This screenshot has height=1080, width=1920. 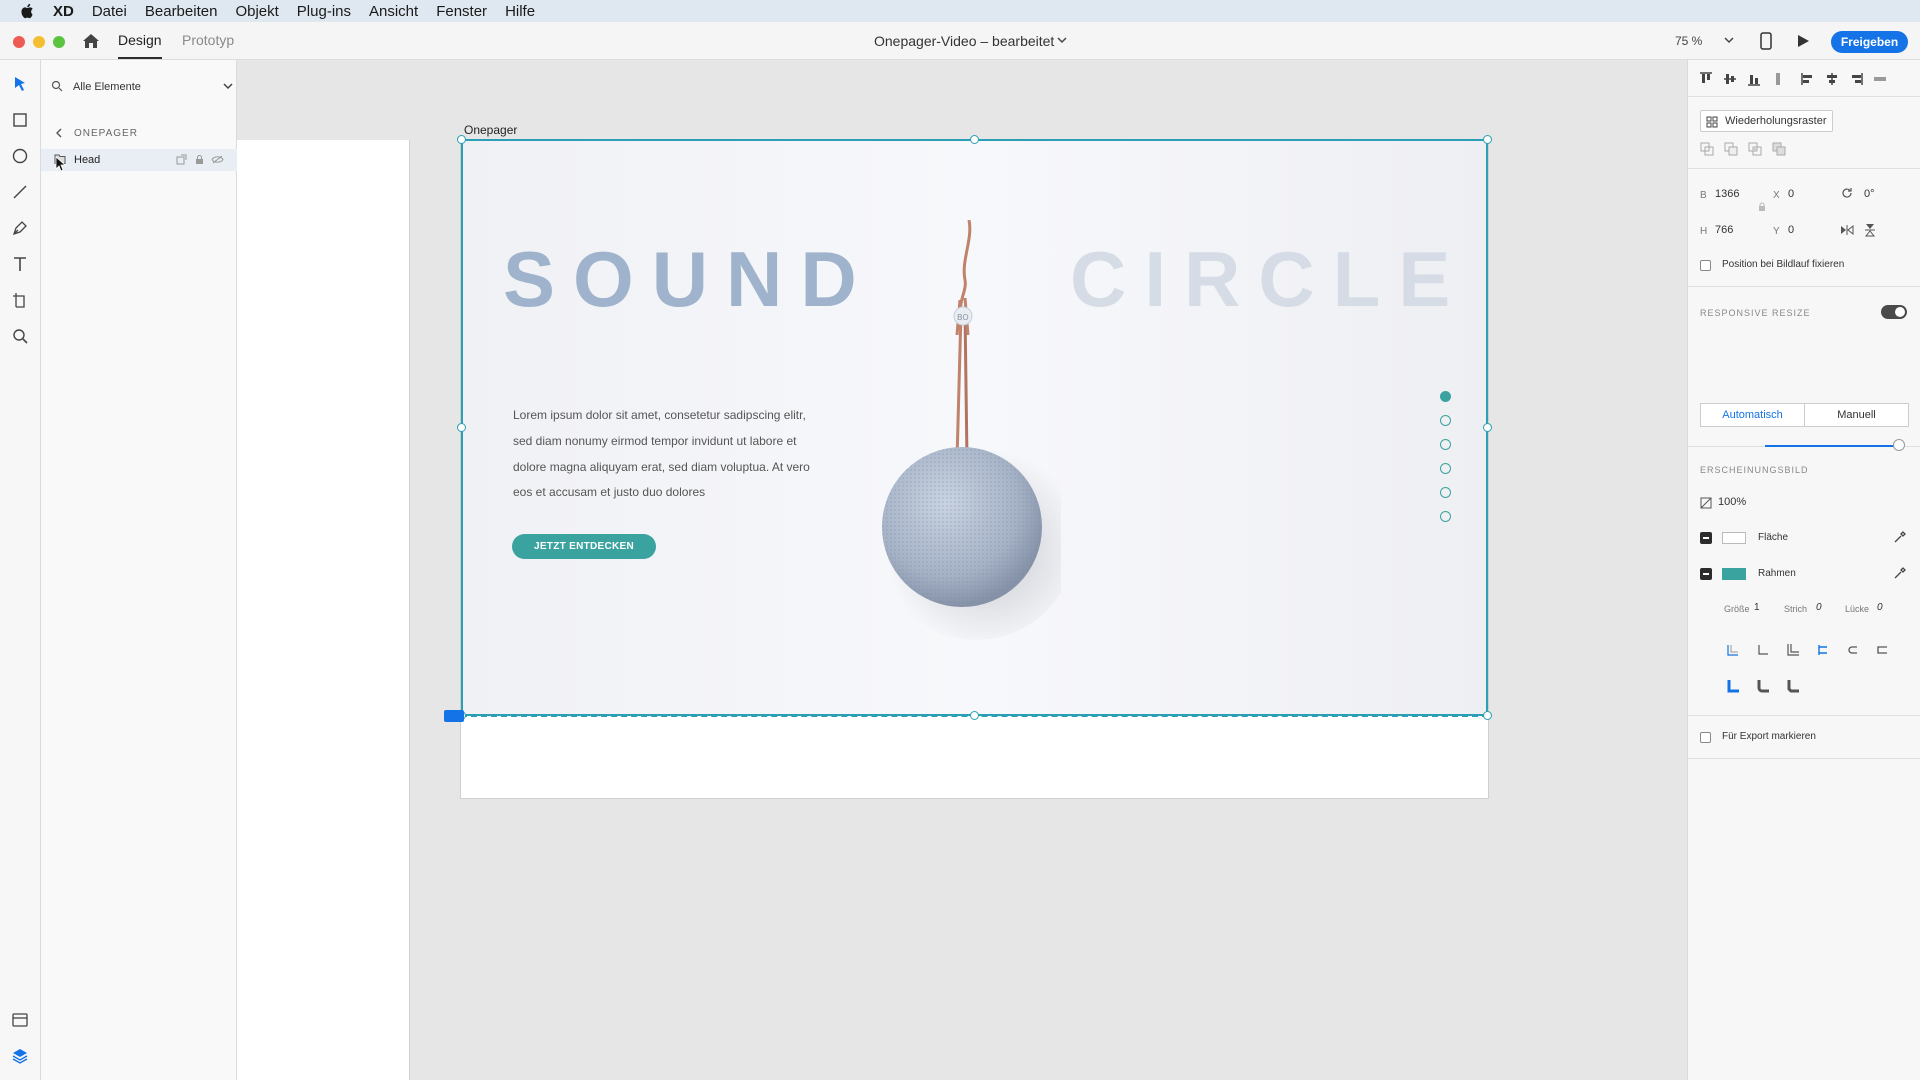 What do you see at coordinates (1832, 446) in the screenshot?
I see `opacity-slider` at bounding box center [1832, 446].